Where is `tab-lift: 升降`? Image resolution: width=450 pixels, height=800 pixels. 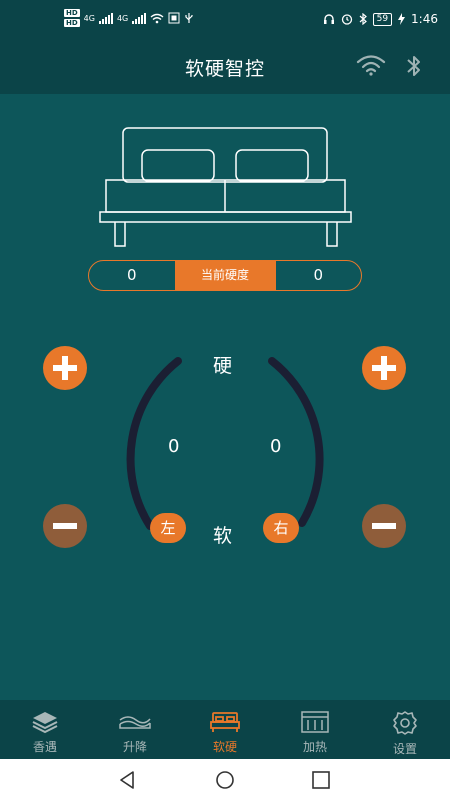 tab-lift: 升降 is located at coordinates (135, 729).